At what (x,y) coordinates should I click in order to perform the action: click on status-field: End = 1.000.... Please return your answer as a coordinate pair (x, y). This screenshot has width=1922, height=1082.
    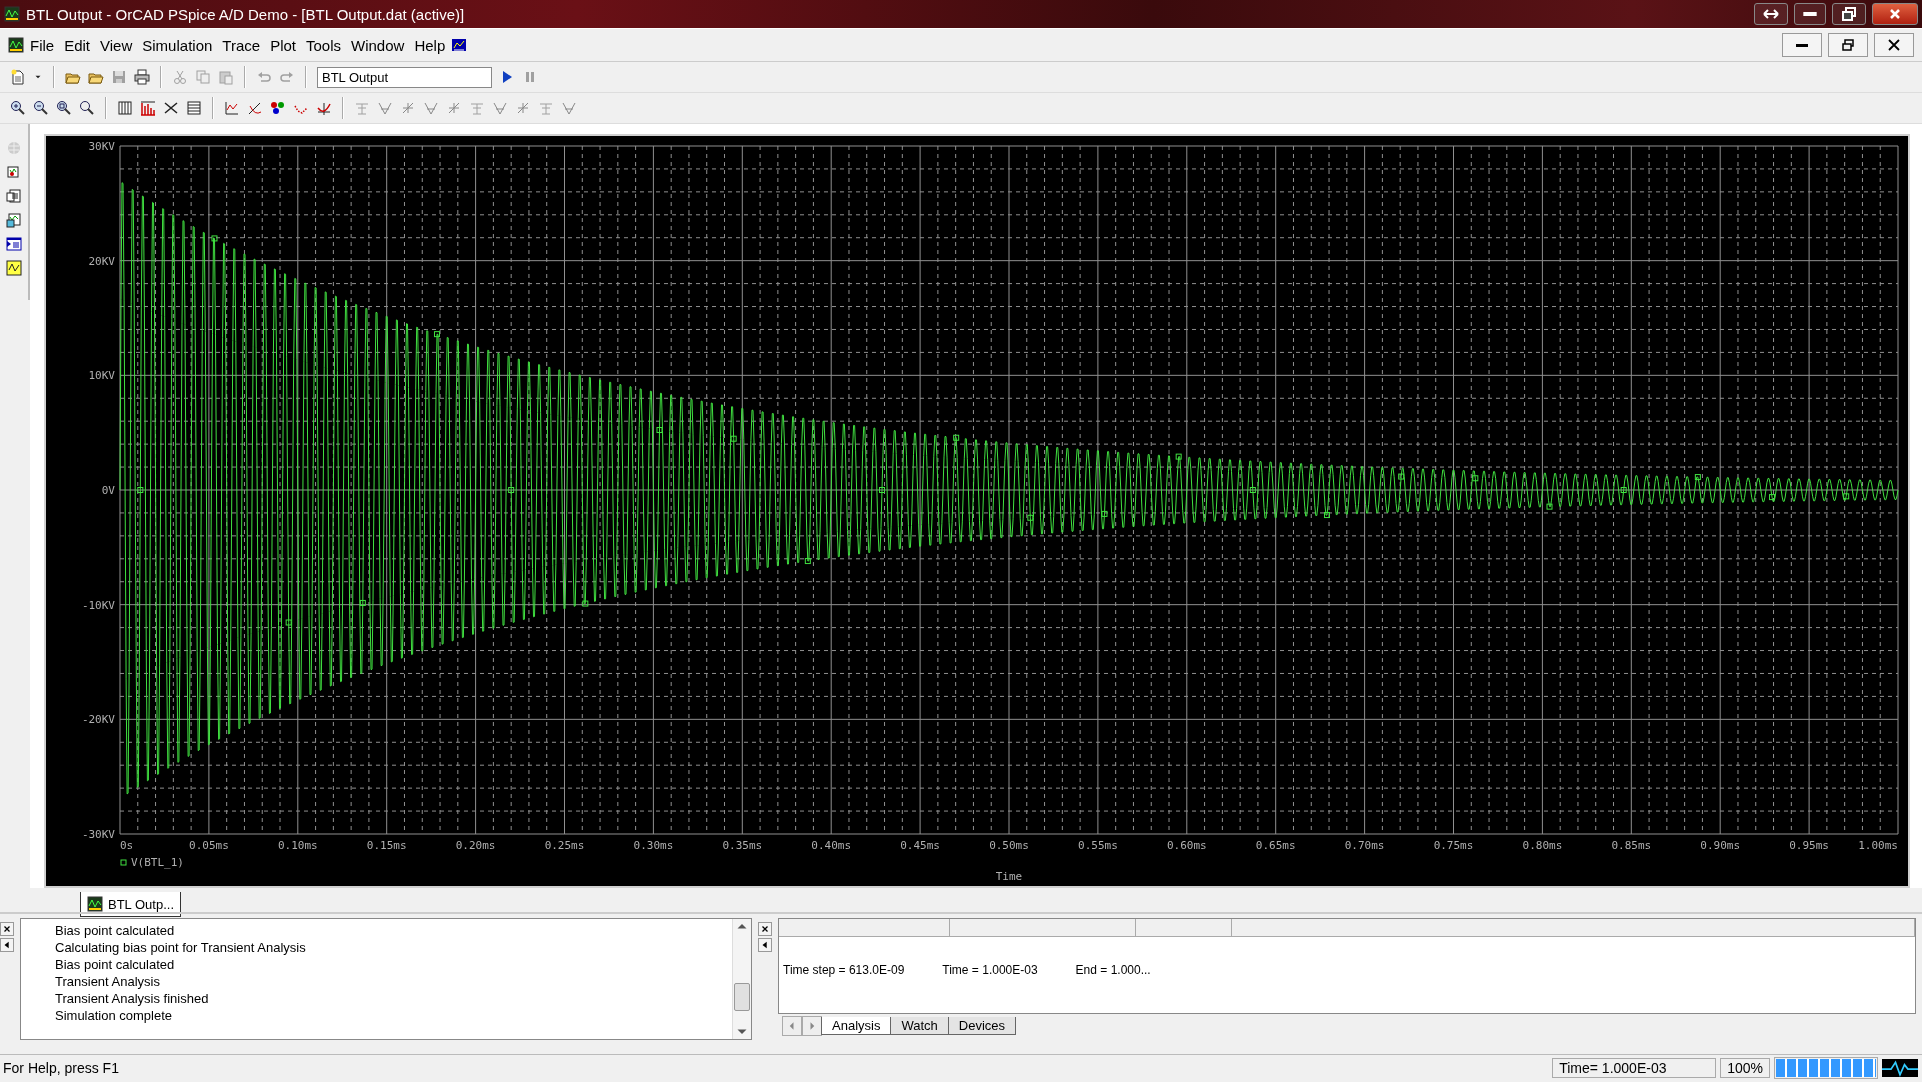
    Looking at the image, I should click on (1113, 970).